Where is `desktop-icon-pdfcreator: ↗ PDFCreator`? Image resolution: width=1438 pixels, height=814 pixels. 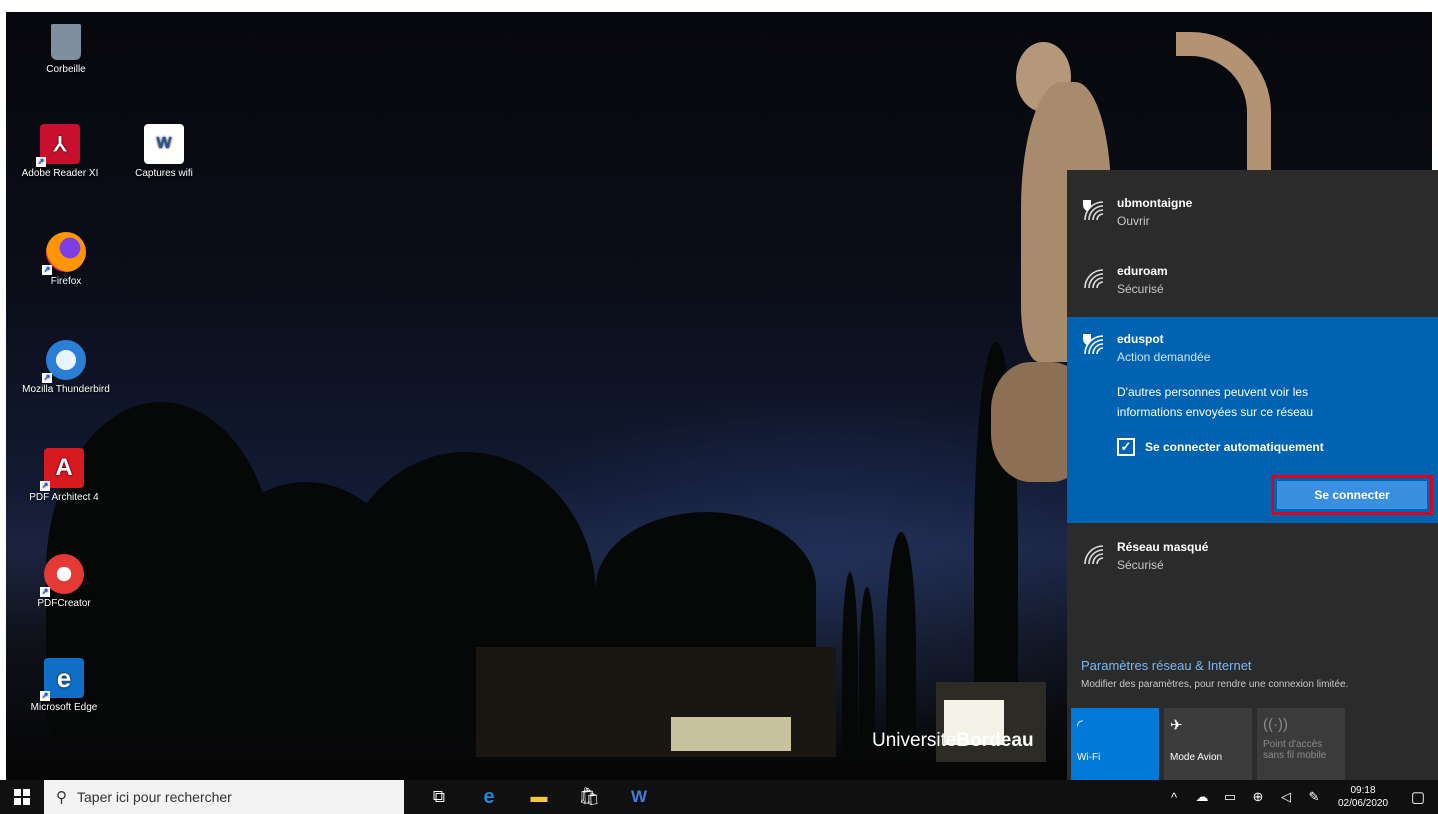
desktop-icon-pdfcreator: ↗ PDFCreator is located at coordinates (64, 581).